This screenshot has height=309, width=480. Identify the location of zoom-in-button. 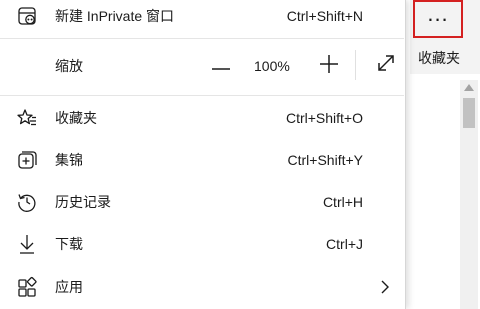
(329, 66).